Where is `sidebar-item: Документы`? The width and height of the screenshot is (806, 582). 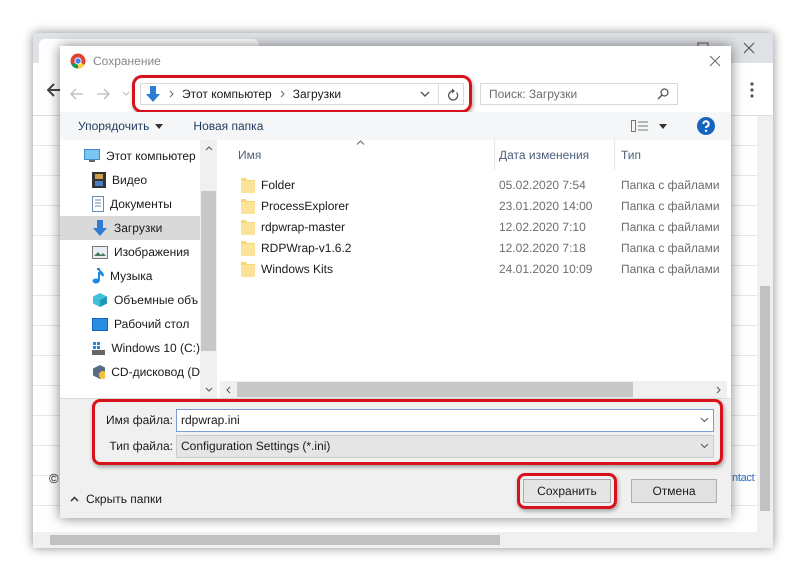
sidebar-item: Документы is located at coordinates (130, 204).